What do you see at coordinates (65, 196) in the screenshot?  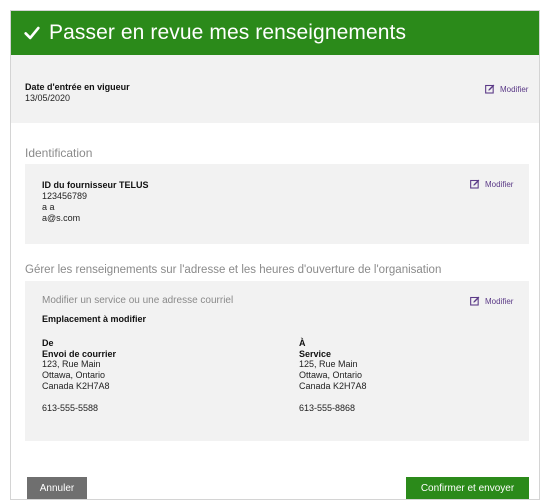 I see `supplier-id-value: 123456789` at bounding box center [65, 196].